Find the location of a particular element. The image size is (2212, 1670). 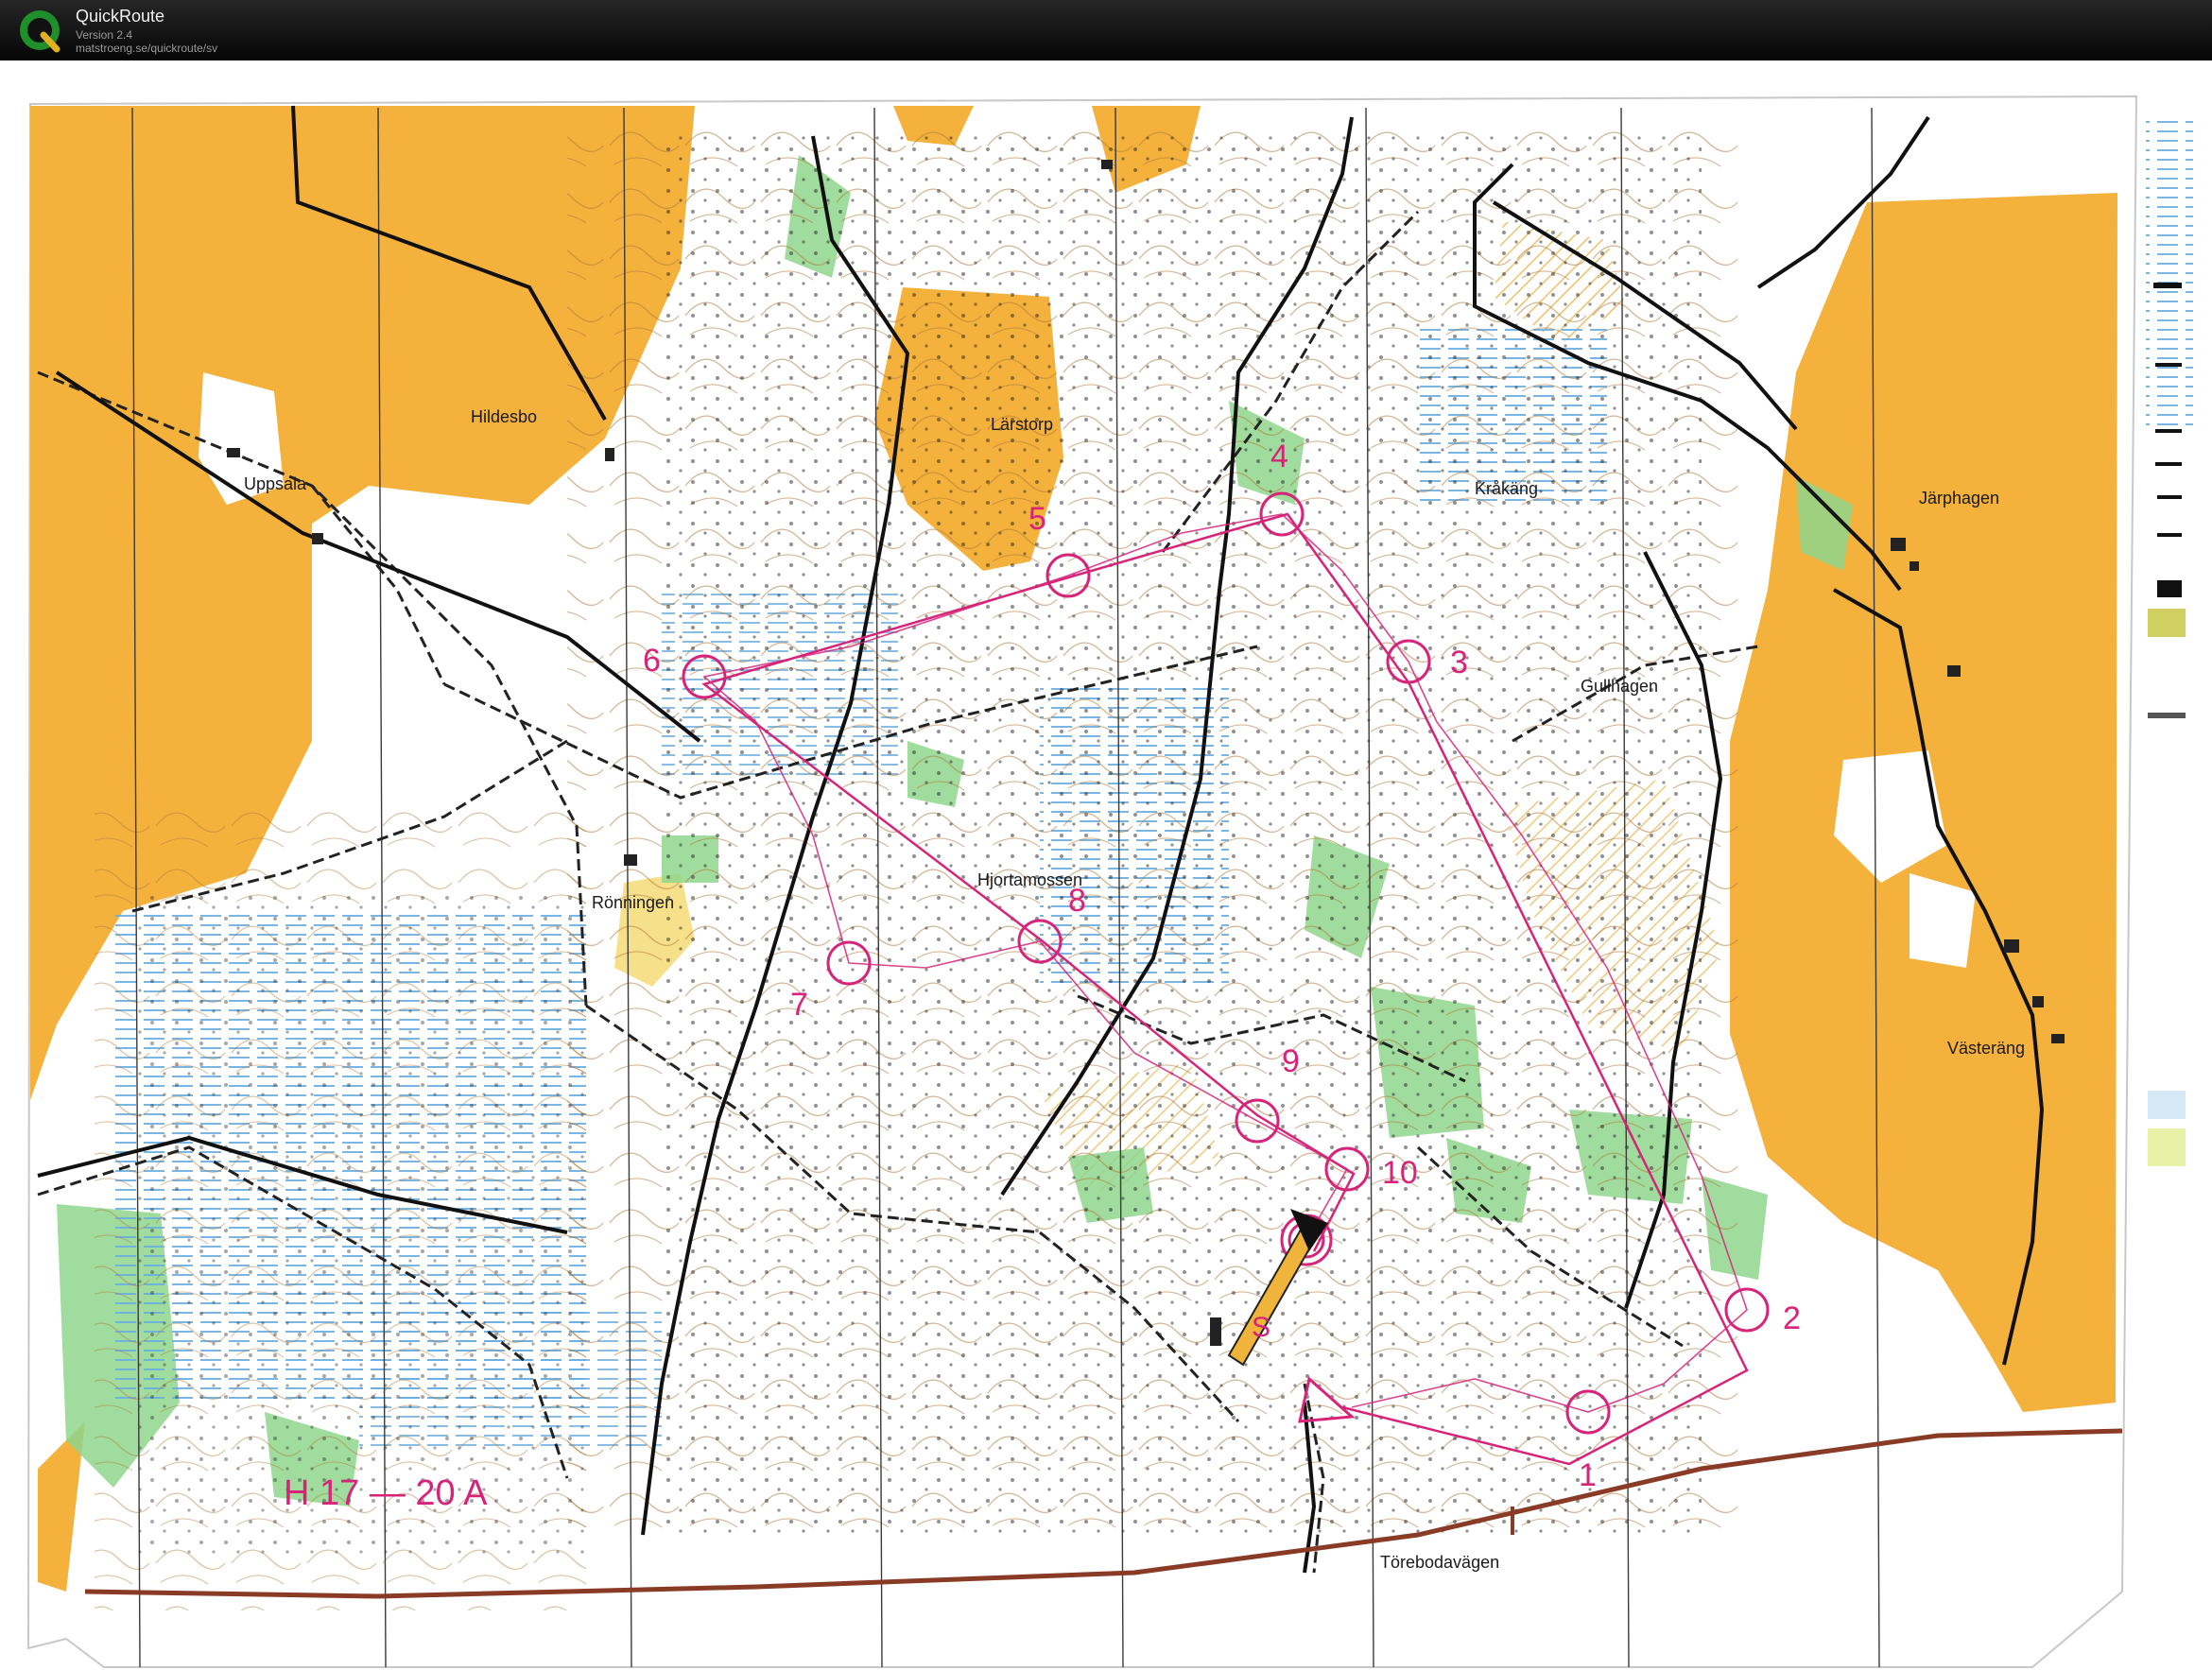

control-3-label: 3 is located at coordinates (1459, 663).